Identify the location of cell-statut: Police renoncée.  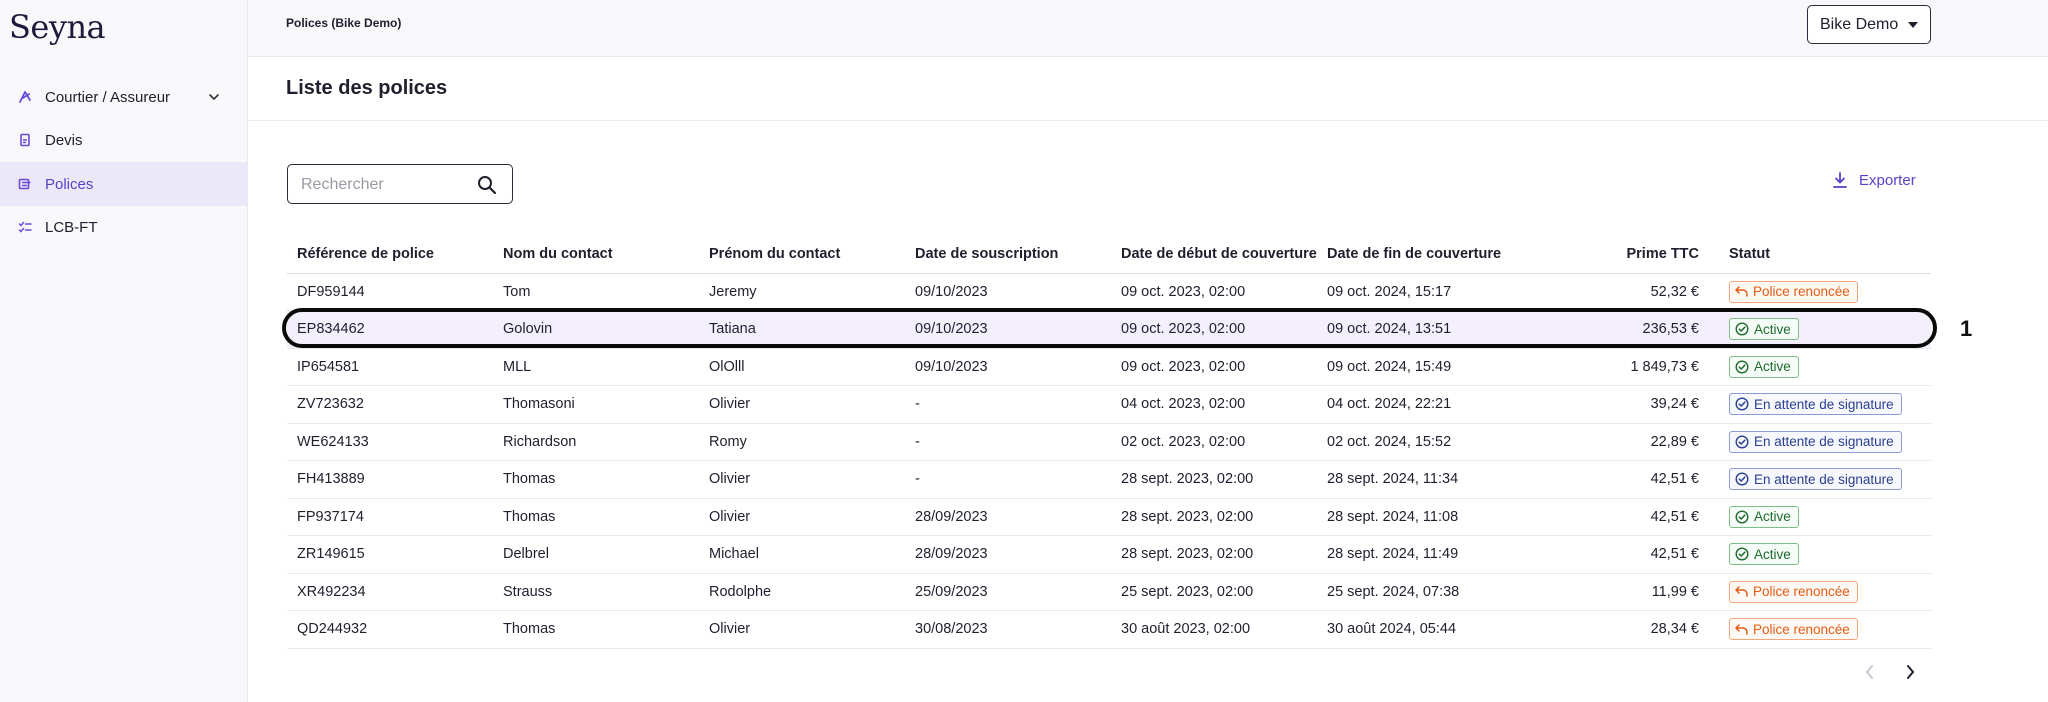
(1825, 592).